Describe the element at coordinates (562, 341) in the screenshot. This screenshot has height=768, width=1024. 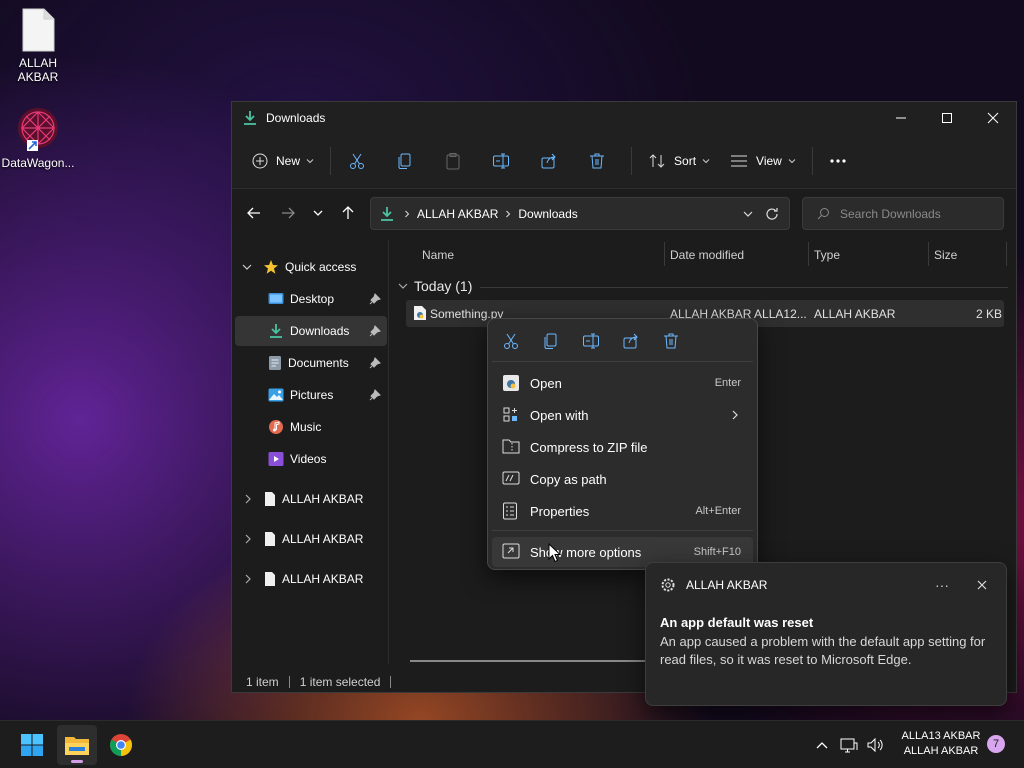
I see `context-copy-button` at that location.